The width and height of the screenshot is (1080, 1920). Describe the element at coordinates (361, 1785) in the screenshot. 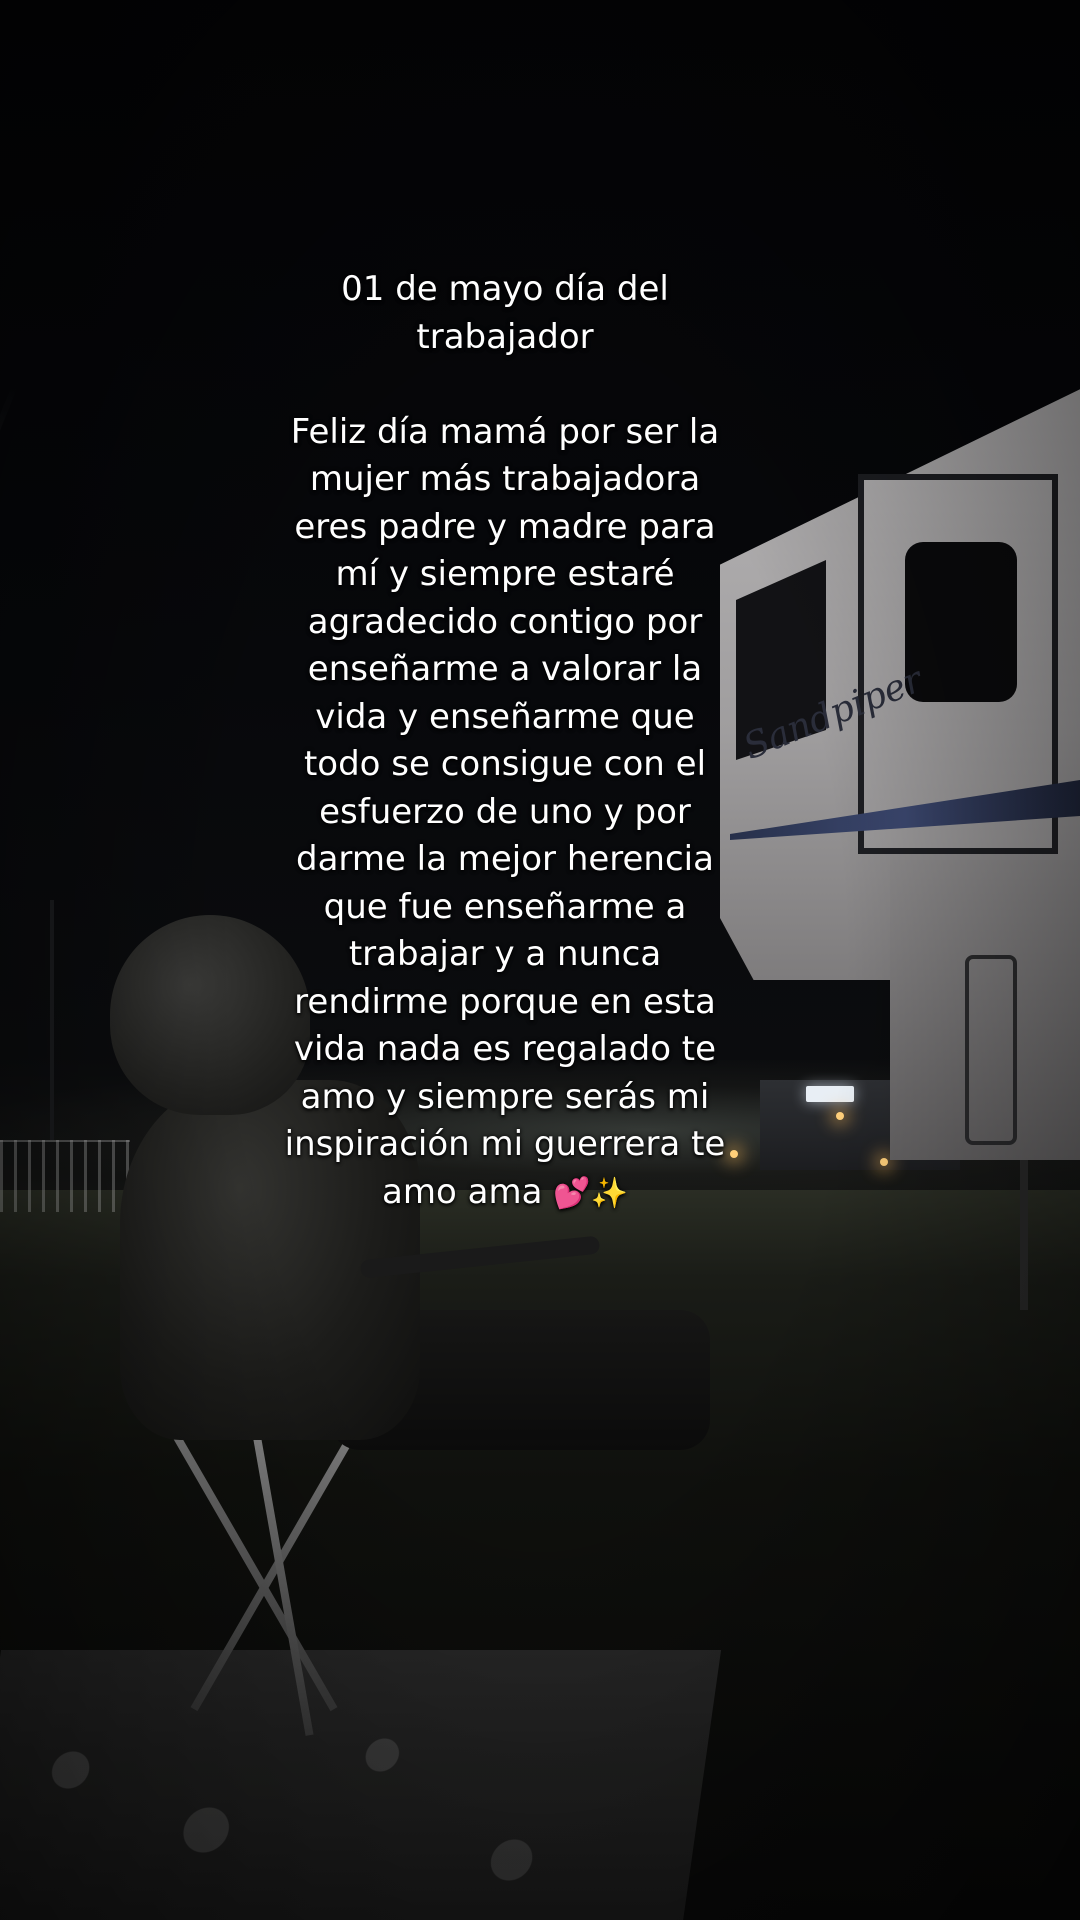

I see `outdoor-rug` at that location.